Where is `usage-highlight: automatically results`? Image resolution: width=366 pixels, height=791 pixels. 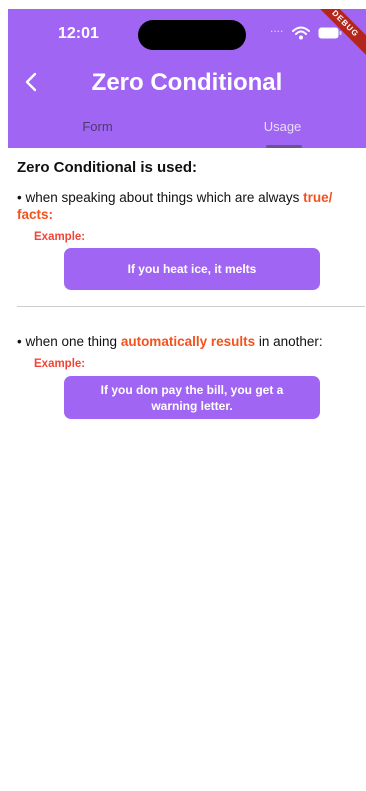 usage-highlight: automatically results is located at coordinates (188, 341).